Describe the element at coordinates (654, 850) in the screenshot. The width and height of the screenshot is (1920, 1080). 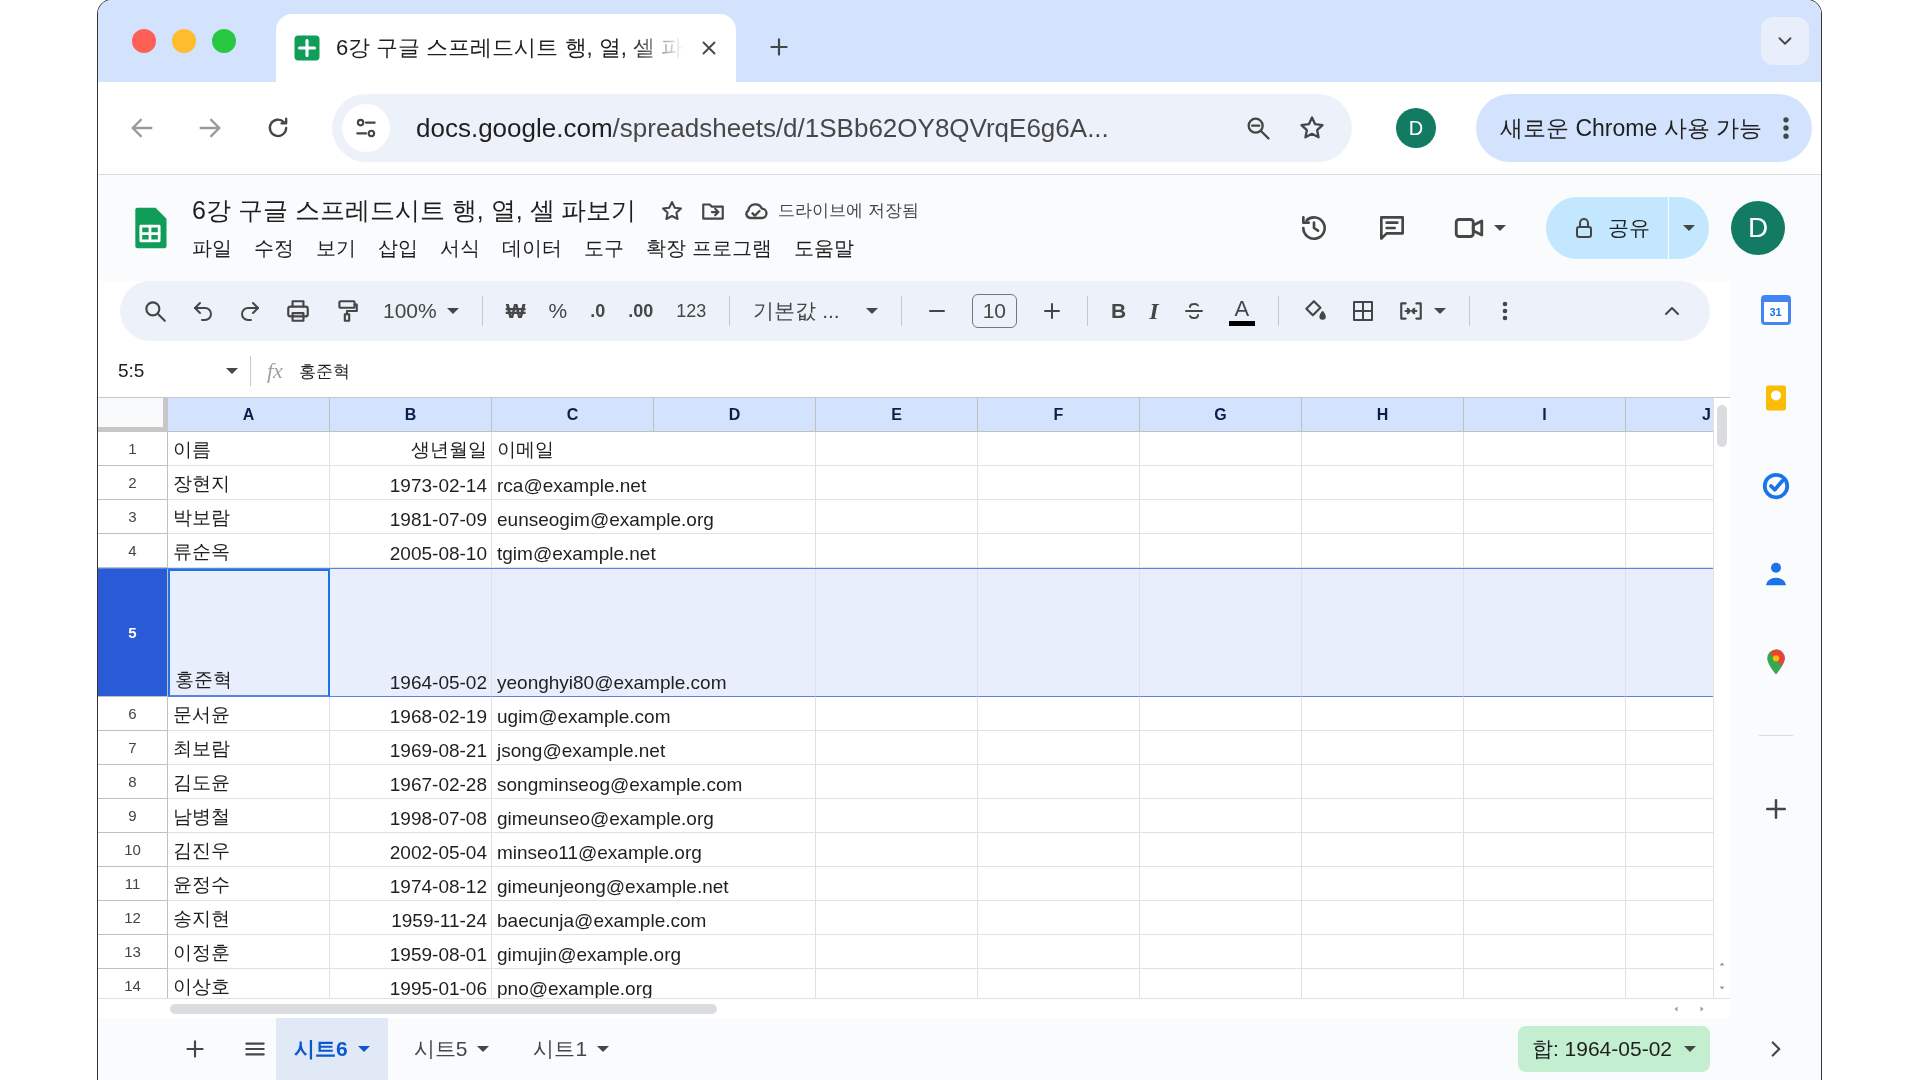
I see `table-cell: minseo11@example.org` at that location.